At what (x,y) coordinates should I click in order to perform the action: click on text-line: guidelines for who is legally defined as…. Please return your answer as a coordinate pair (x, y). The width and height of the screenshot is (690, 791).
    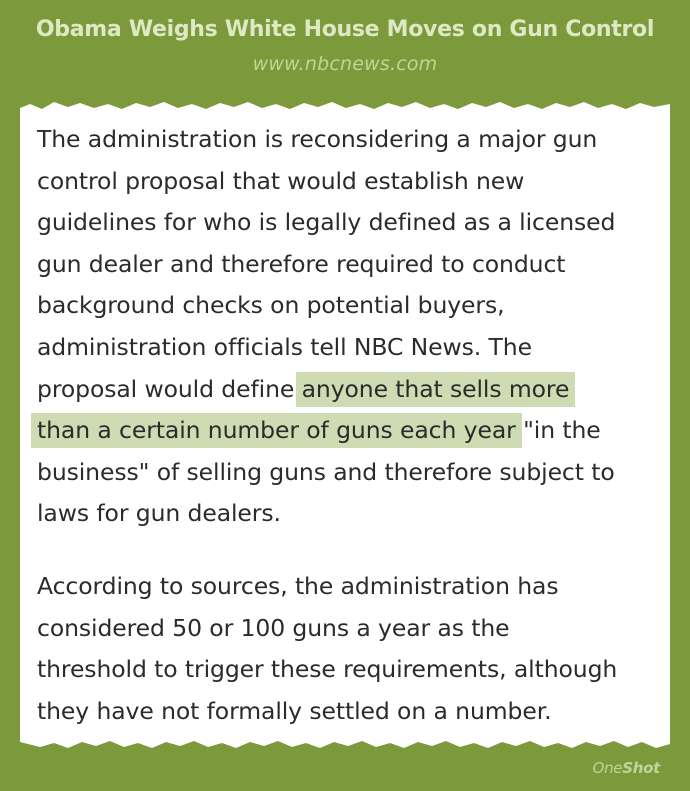
    Looking at the image, I should click on (326, 222).